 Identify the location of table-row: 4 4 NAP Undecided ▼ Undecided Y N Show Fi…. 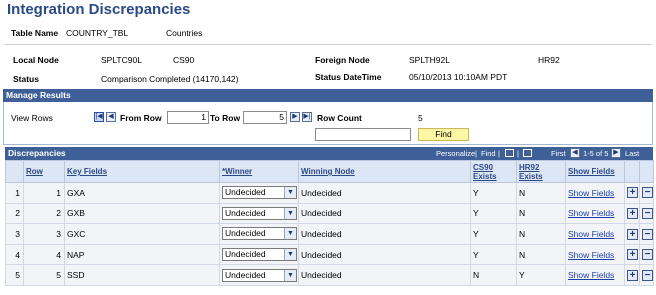
(329, 254).